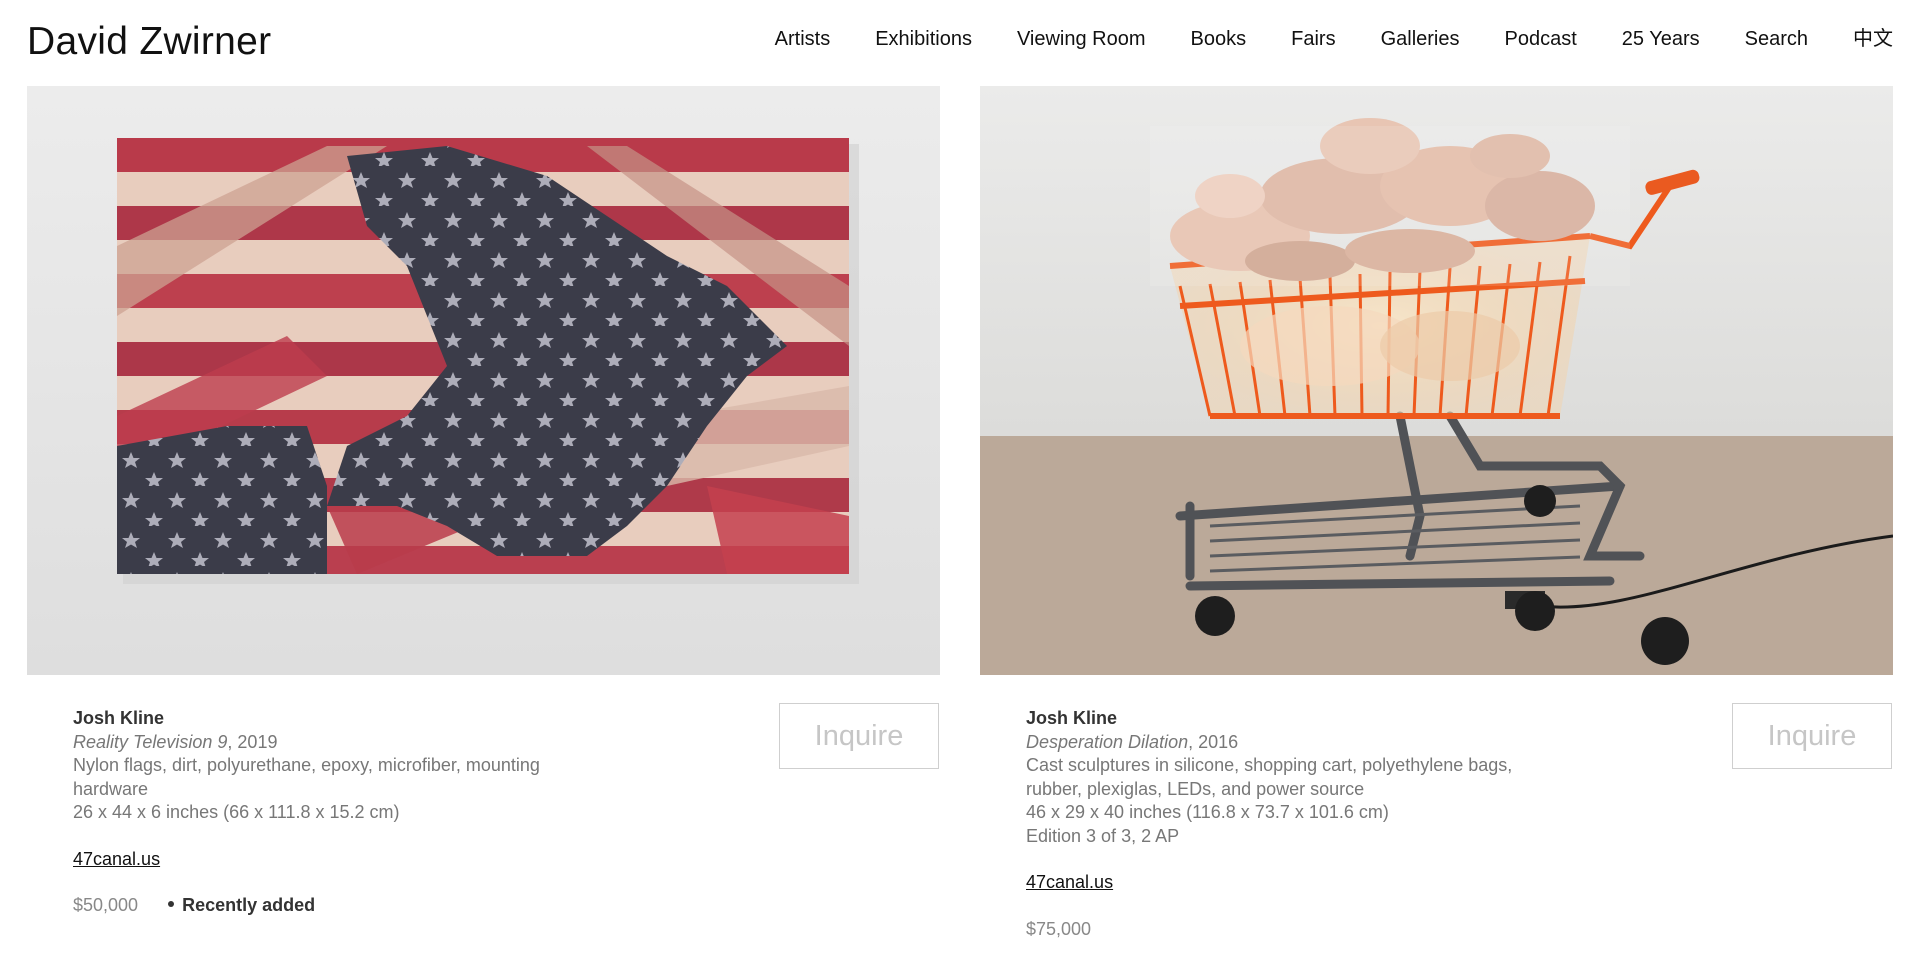  Describe the element at coordinates (1313, 39) in the screenshot. I see `nav-fairs: Fairs` at that location.